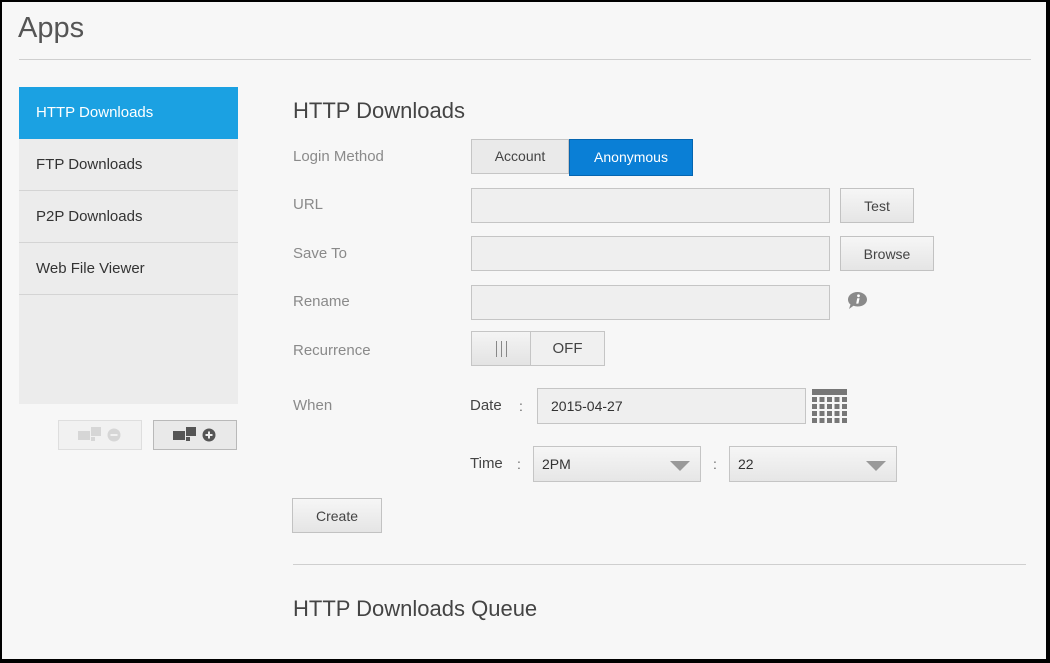 This screenshot has width=1050, height=663. I want to click on sidebar-item-p2p-downloads: P2P Downloads, so click(128, 217).